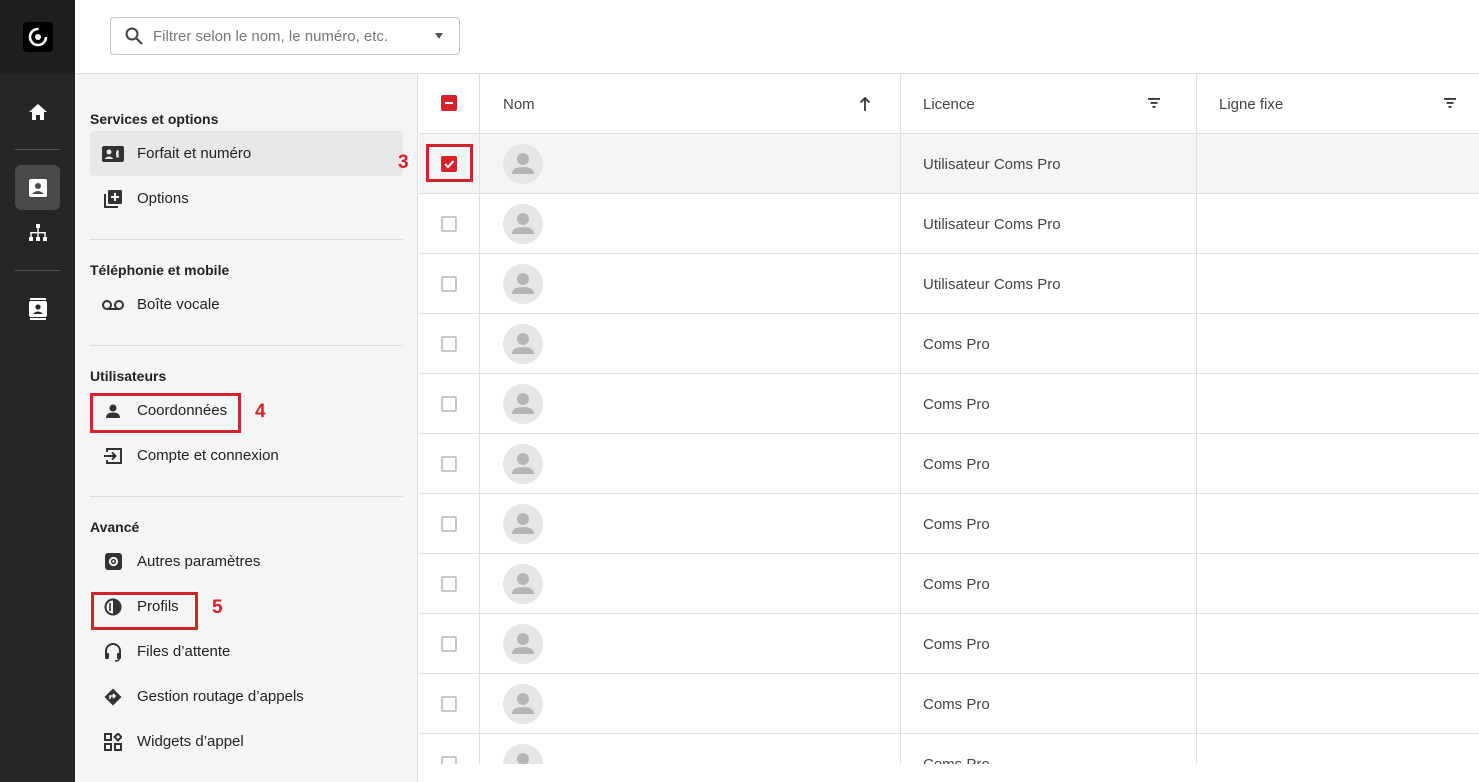 The image size is (1479, 782). What do you see at coordinates (113, 199) in the screenshot?
I see `library-add-icon` at bounding box center [113, 199].